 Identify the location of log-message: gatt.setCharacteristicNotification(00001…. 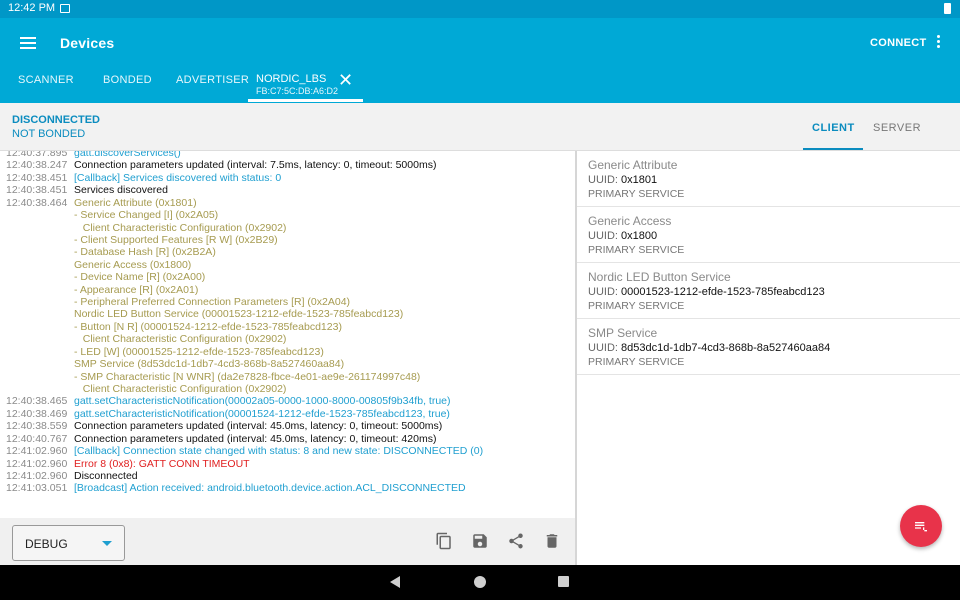
(262, 413).